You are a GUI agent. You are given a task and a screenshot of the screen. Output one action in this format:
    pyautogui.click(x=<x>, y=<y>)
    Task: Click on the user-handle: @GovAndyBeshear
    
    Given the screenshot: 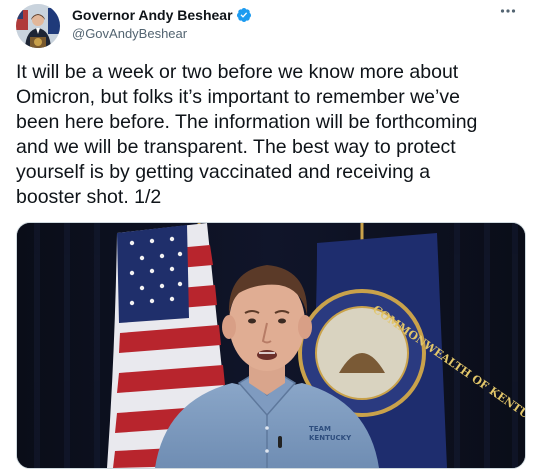 What is the action you would take?
    pyautogui.click(x=162, y=34)
    